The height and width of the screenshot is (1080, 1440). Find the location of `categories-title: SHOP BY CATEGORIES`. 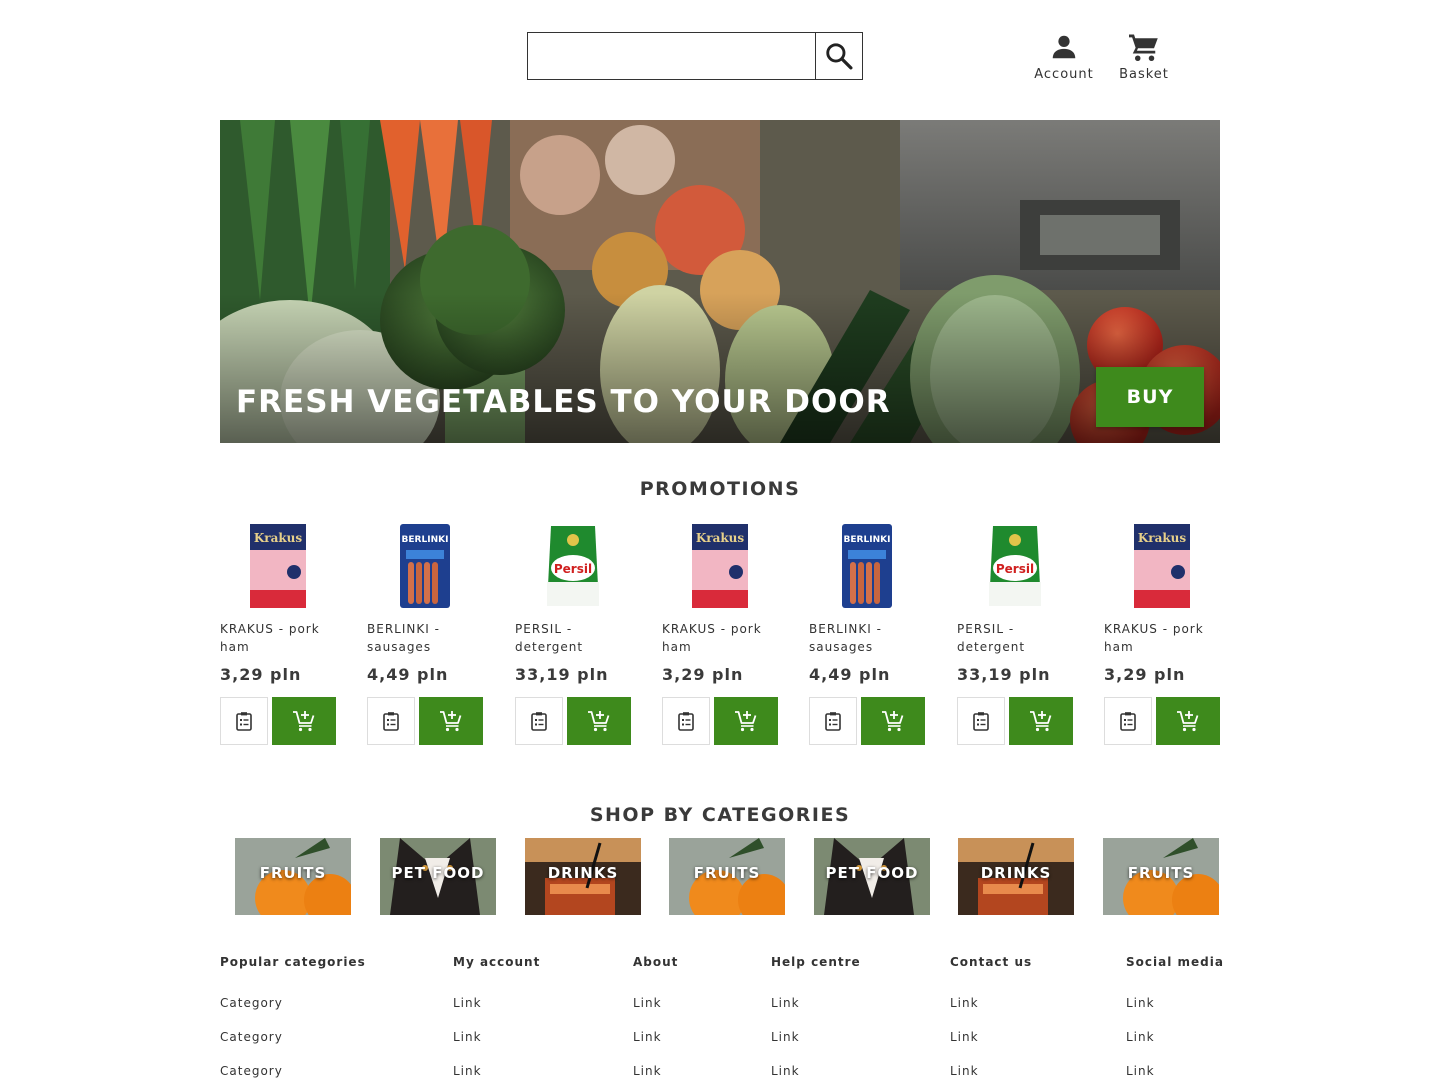

categories-title: SHOP BY CATEGORIES is located at coordinates (720, 815).